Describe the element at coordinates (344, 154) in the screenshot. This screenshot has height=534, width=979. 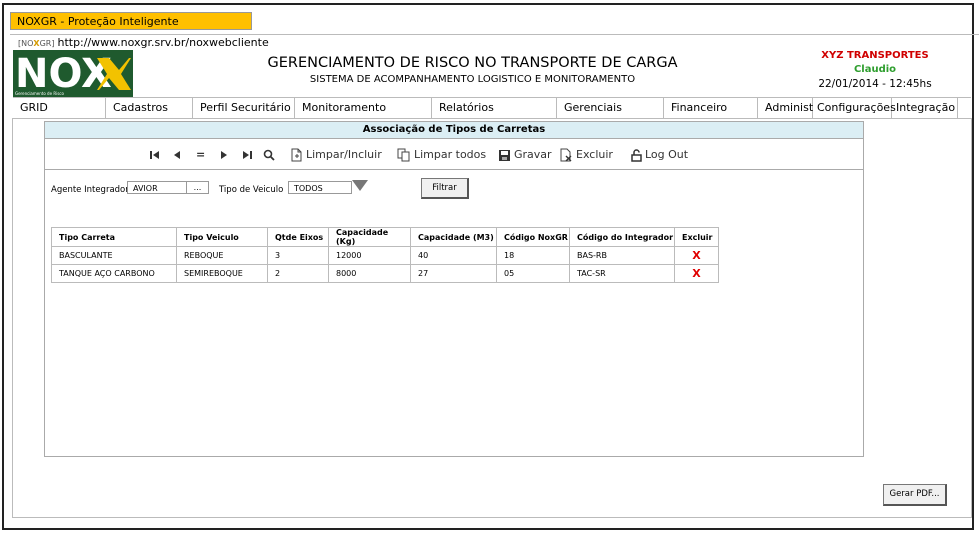
I see `clear-include-label: Limpar/Incluir` at that location.